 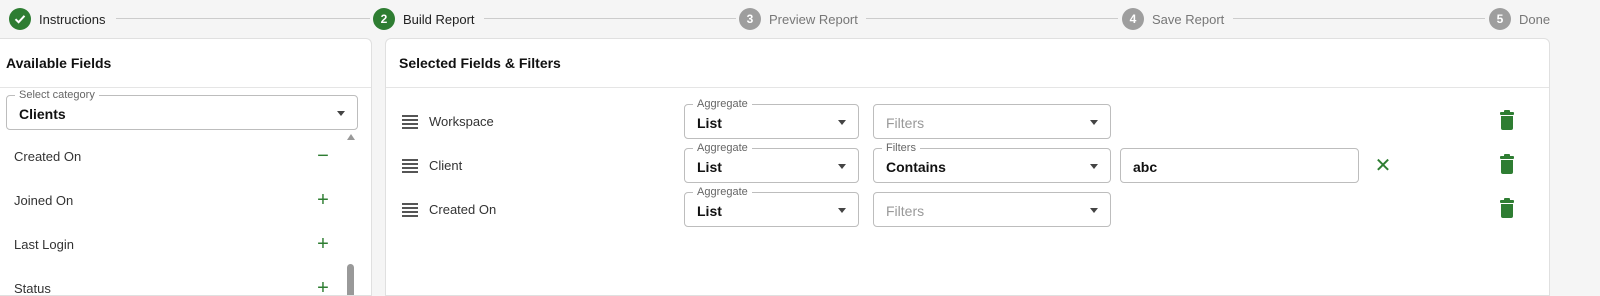 What do you see at coordinates (1145, 167) in the screenshot?
I see `filter-value-text: abc` at bounding box center [1145, 167].